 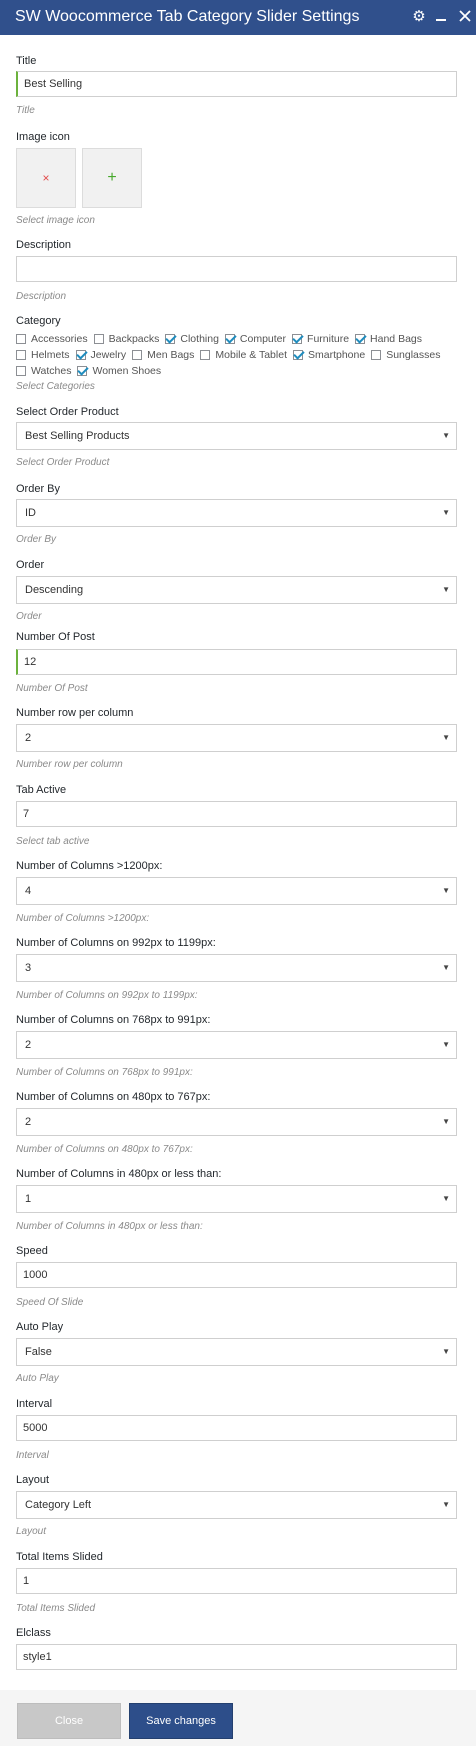 What do you see at coordinates (109, 1226) in the screenshot?
I see `cols-less-480-help: Number of Columns in 480px or less than:` at bounding box center [109, 1226].